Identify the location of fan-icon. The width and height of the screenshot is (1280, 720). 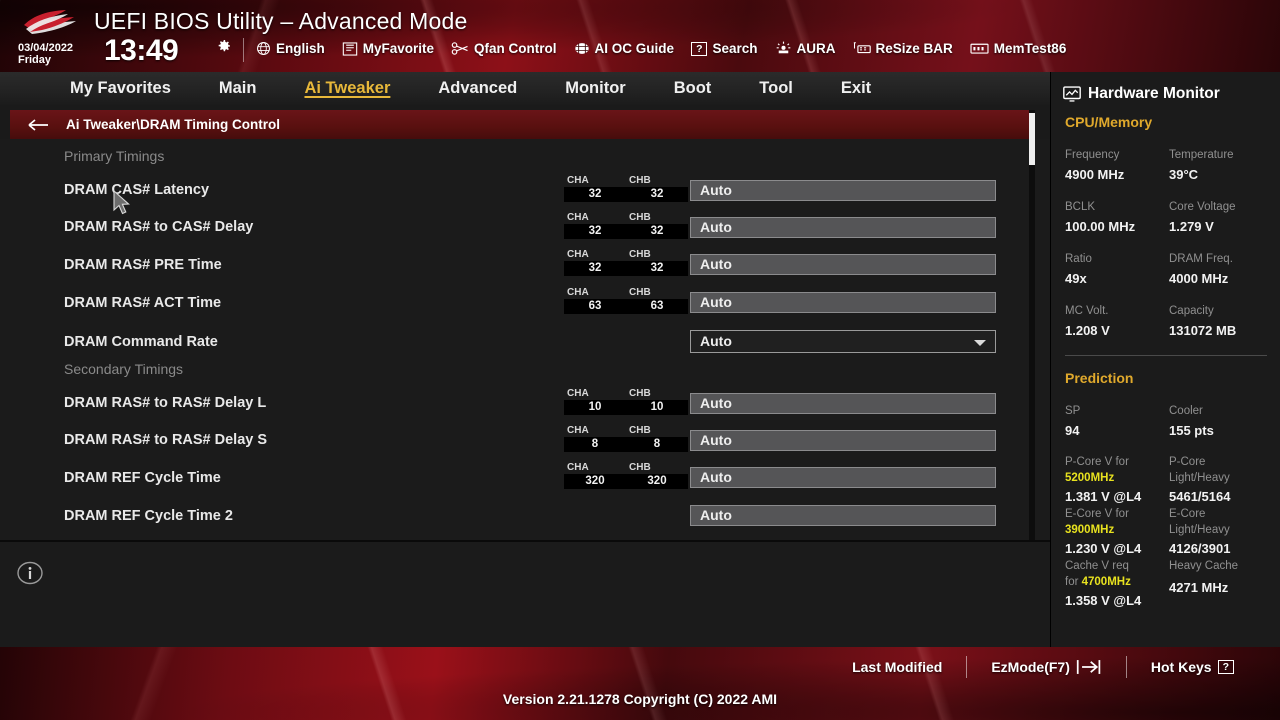
(459, 48).